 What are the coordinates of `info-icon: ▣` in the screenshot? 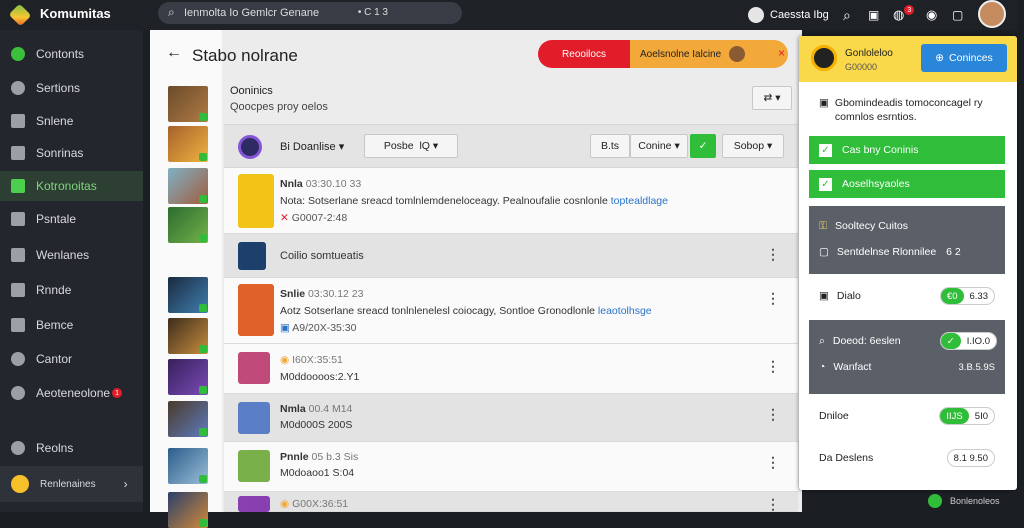 It's located at (824, 103).